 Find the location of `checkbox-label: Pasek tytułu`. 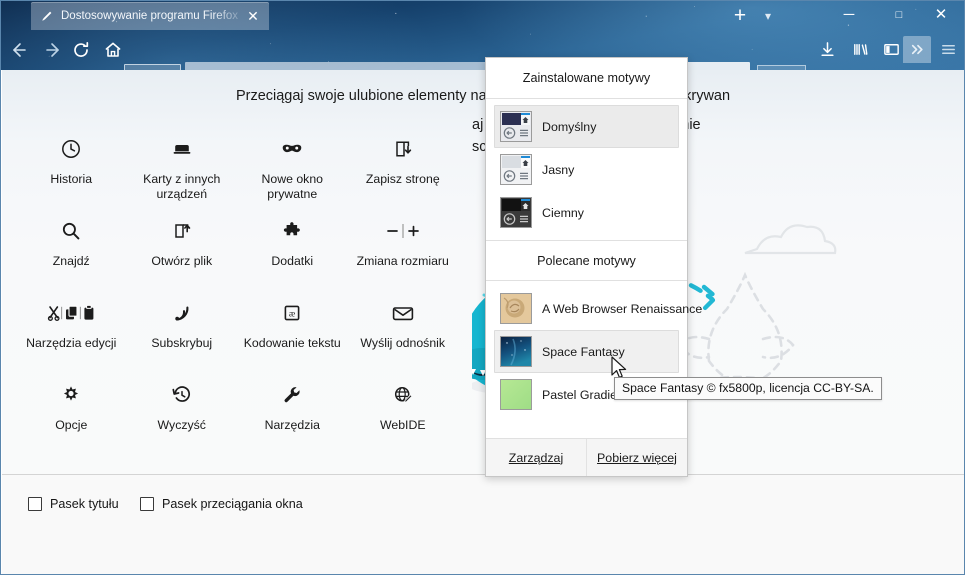

checkbox-label: Pasek tytułu is located at coordinates (84, 504).